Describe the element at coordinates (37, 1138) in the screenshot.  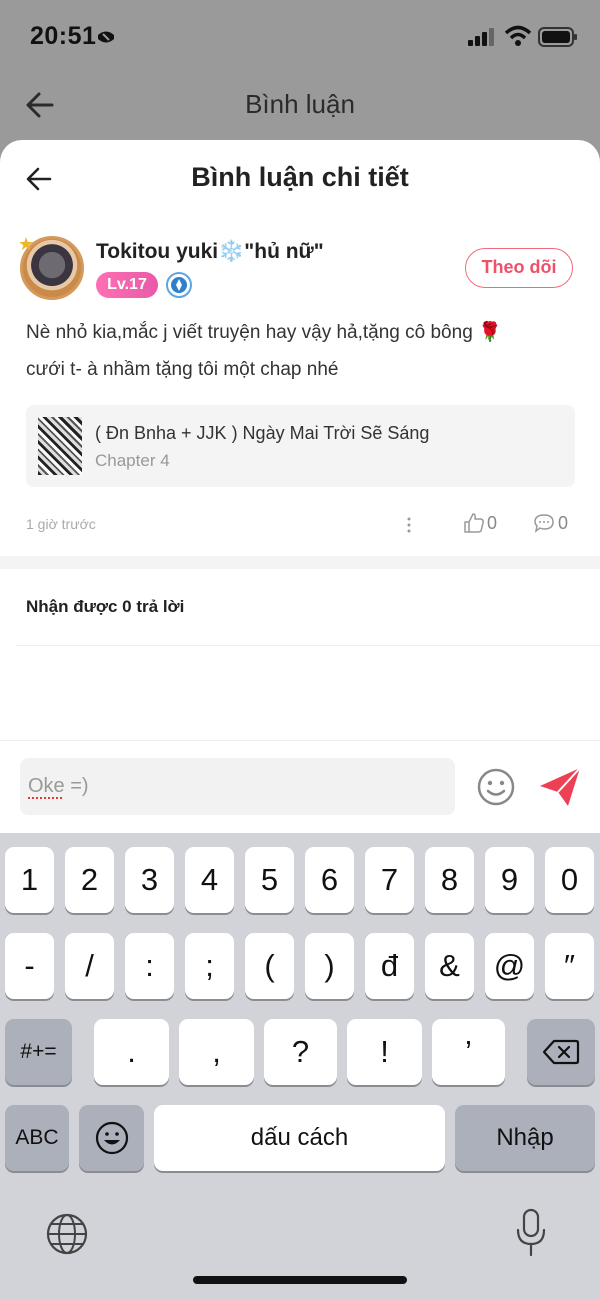
I see `key-abc: ABC` at that location.